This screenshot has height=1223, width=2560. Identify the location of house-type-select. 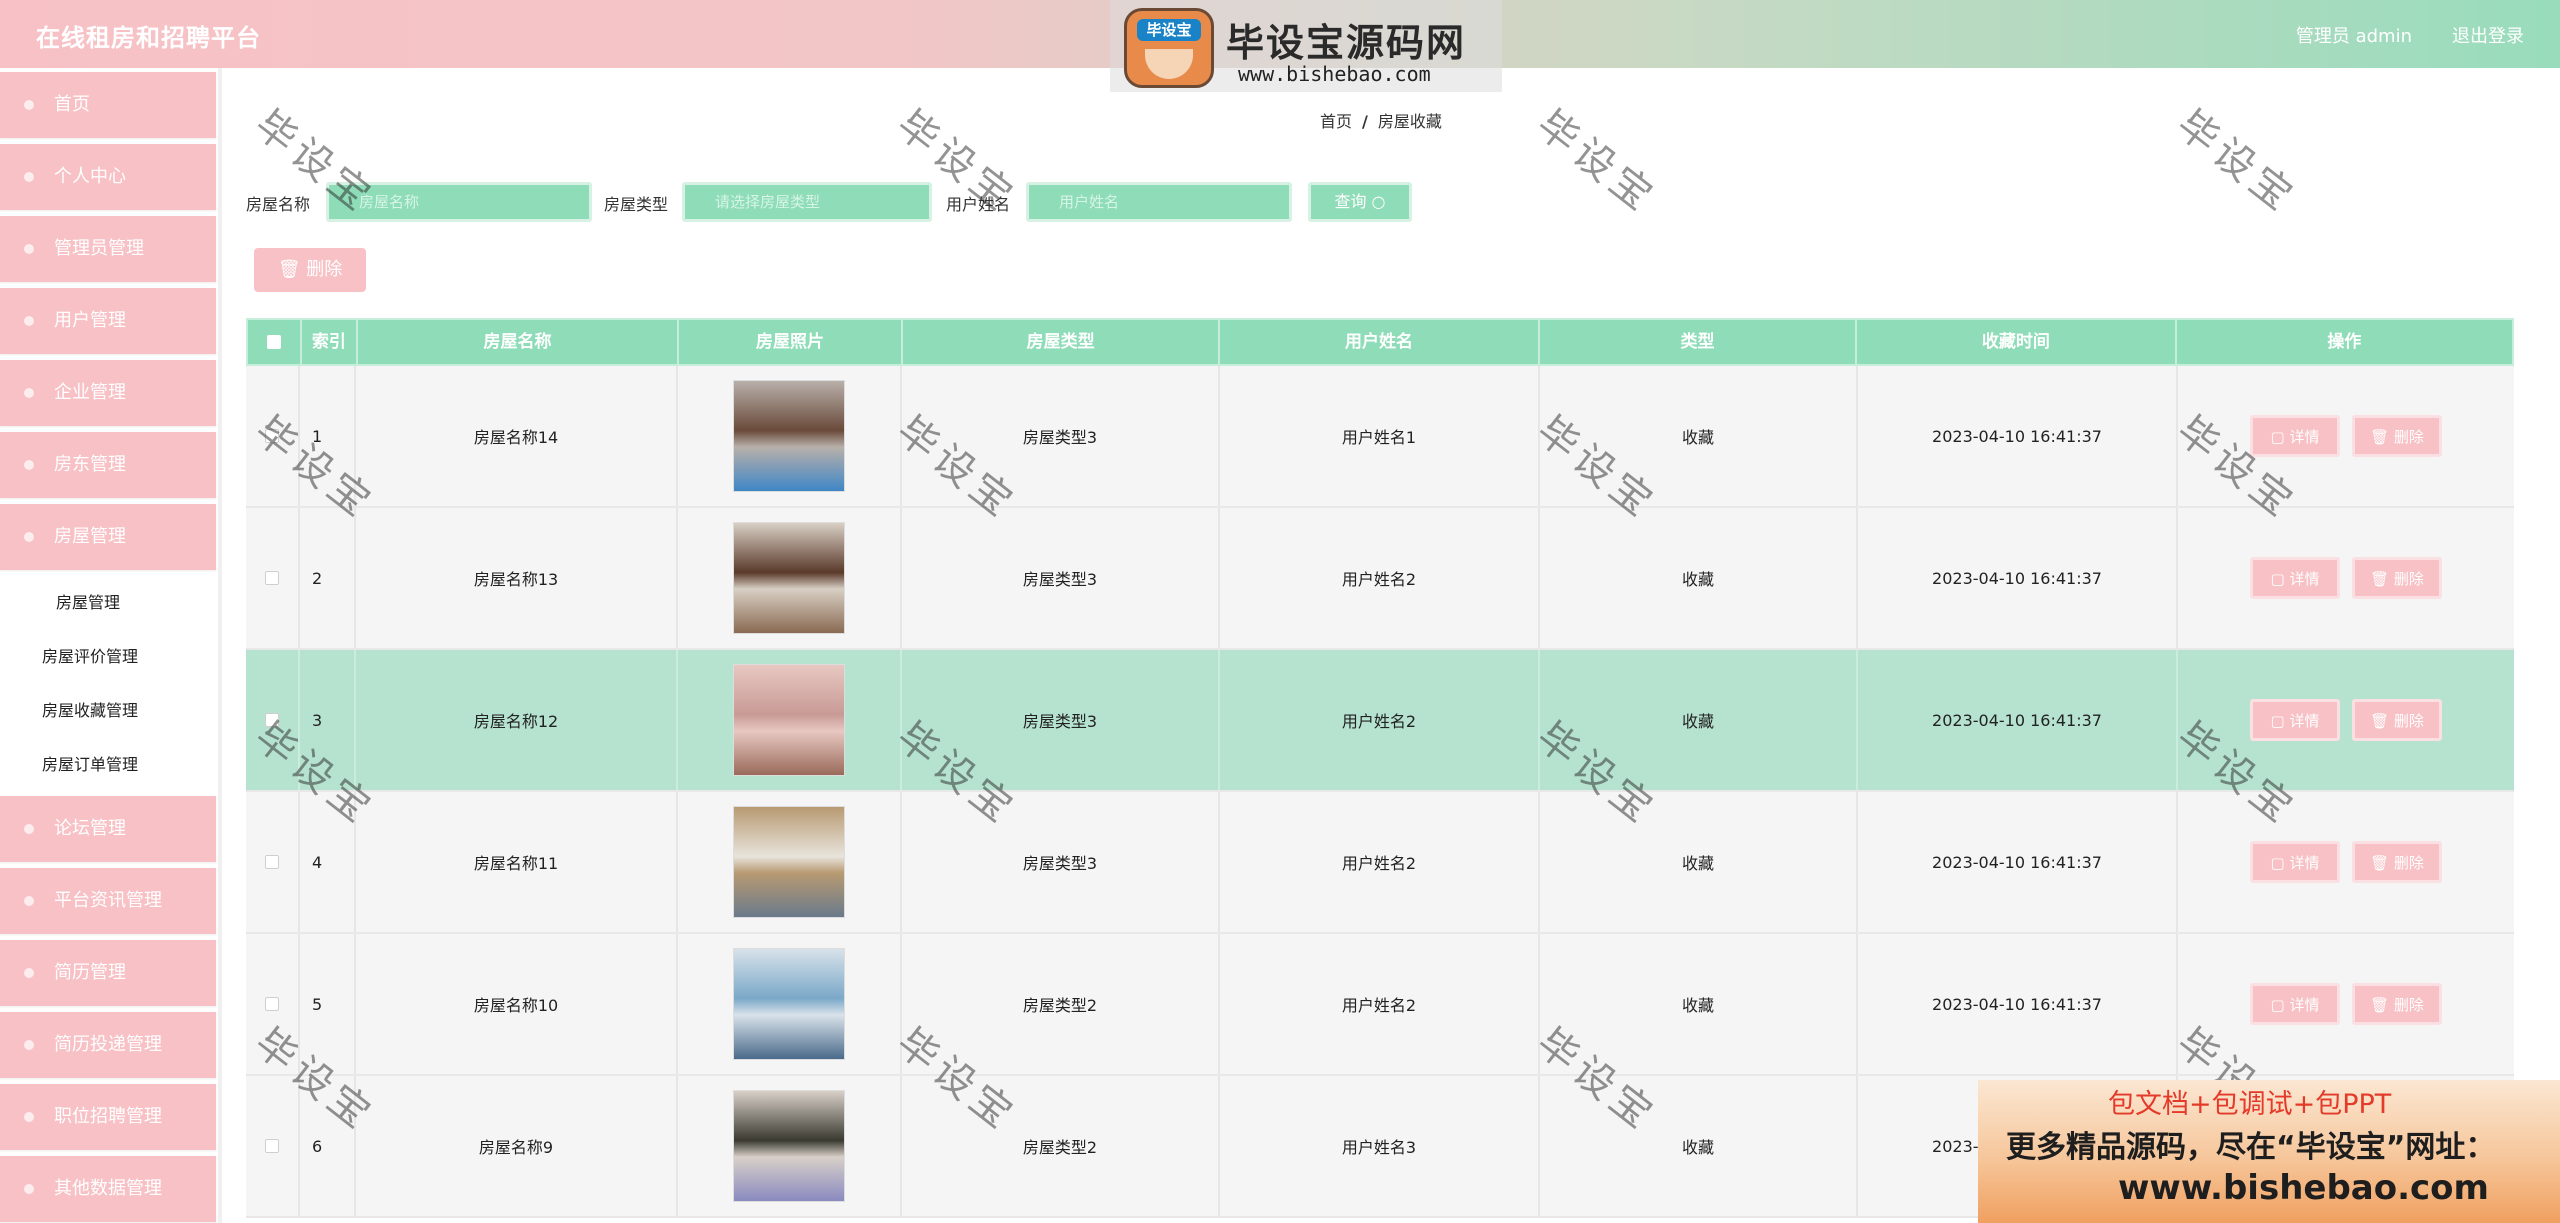
(807, 202).